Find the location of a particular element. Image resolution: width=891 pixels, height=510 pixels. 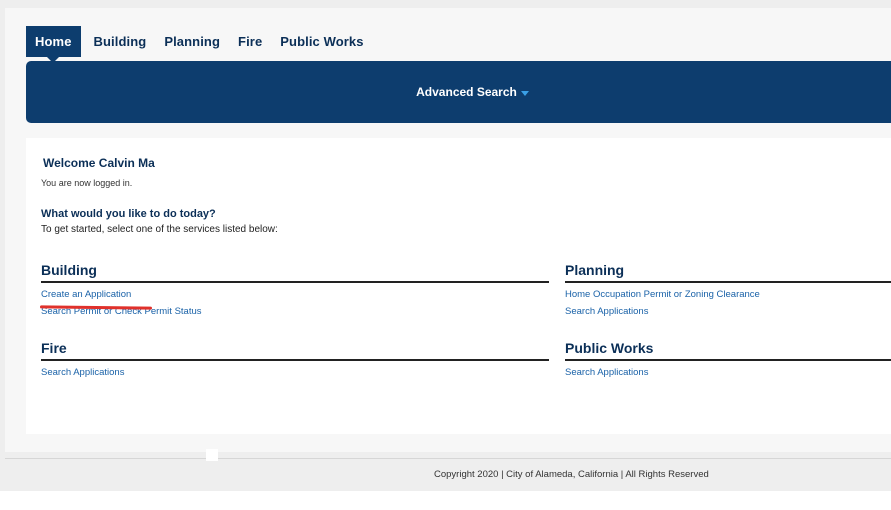

search-banner: Advanced Search is located at coordinates (458, 92).